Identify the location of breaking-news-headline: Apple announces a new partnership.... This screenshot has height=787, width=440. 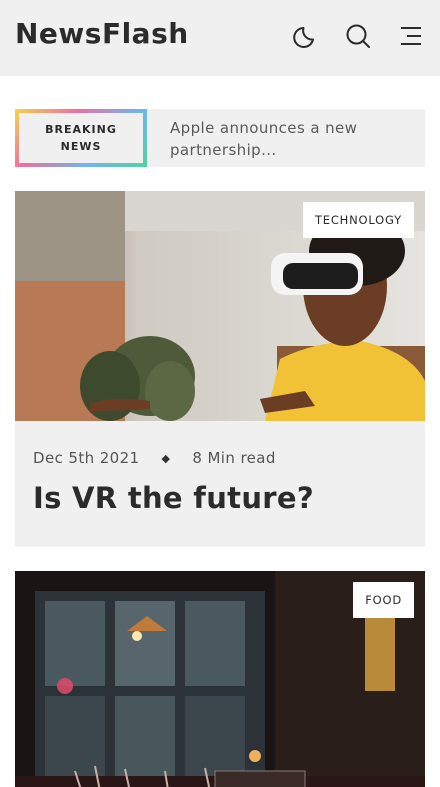
(290, 139).